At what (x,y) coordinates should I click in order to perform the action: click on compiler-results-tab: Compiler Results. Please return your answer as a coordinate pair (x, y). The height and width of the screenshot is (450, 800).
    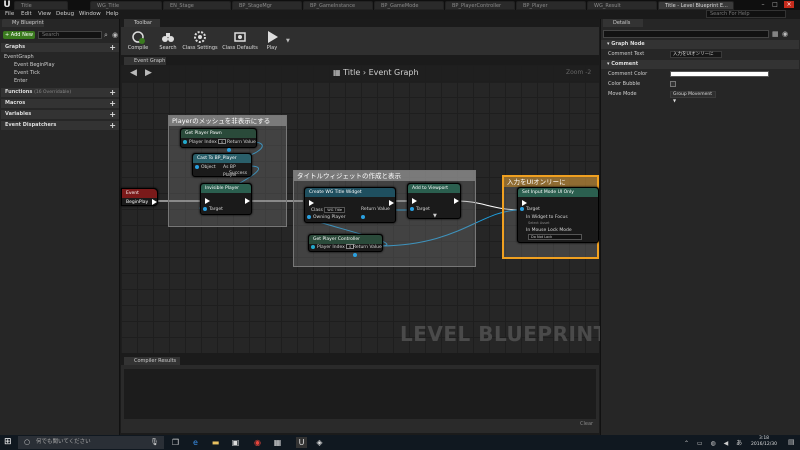
    Looking at the image, I should click on (152, 361).